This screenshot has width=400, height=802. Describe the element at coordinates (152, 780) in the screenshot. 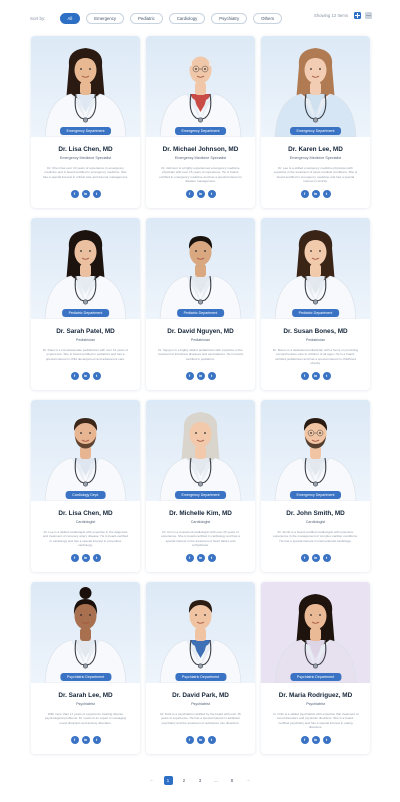

I see `prev-page-button: ←` at that location.